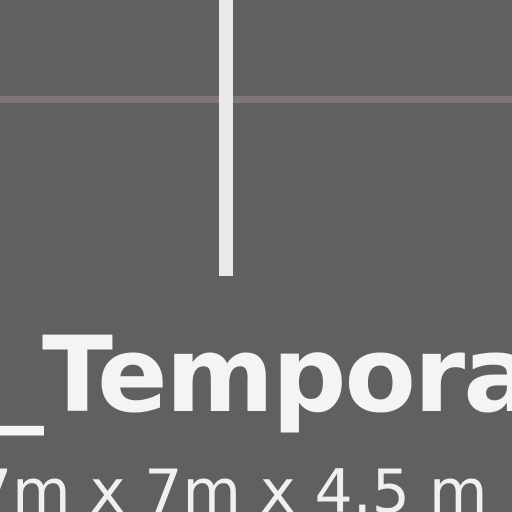  What do you see at coordinates (256, 99) in the screenshot?
I see `horizontal-guide-line` at bounding box center [256, 99].